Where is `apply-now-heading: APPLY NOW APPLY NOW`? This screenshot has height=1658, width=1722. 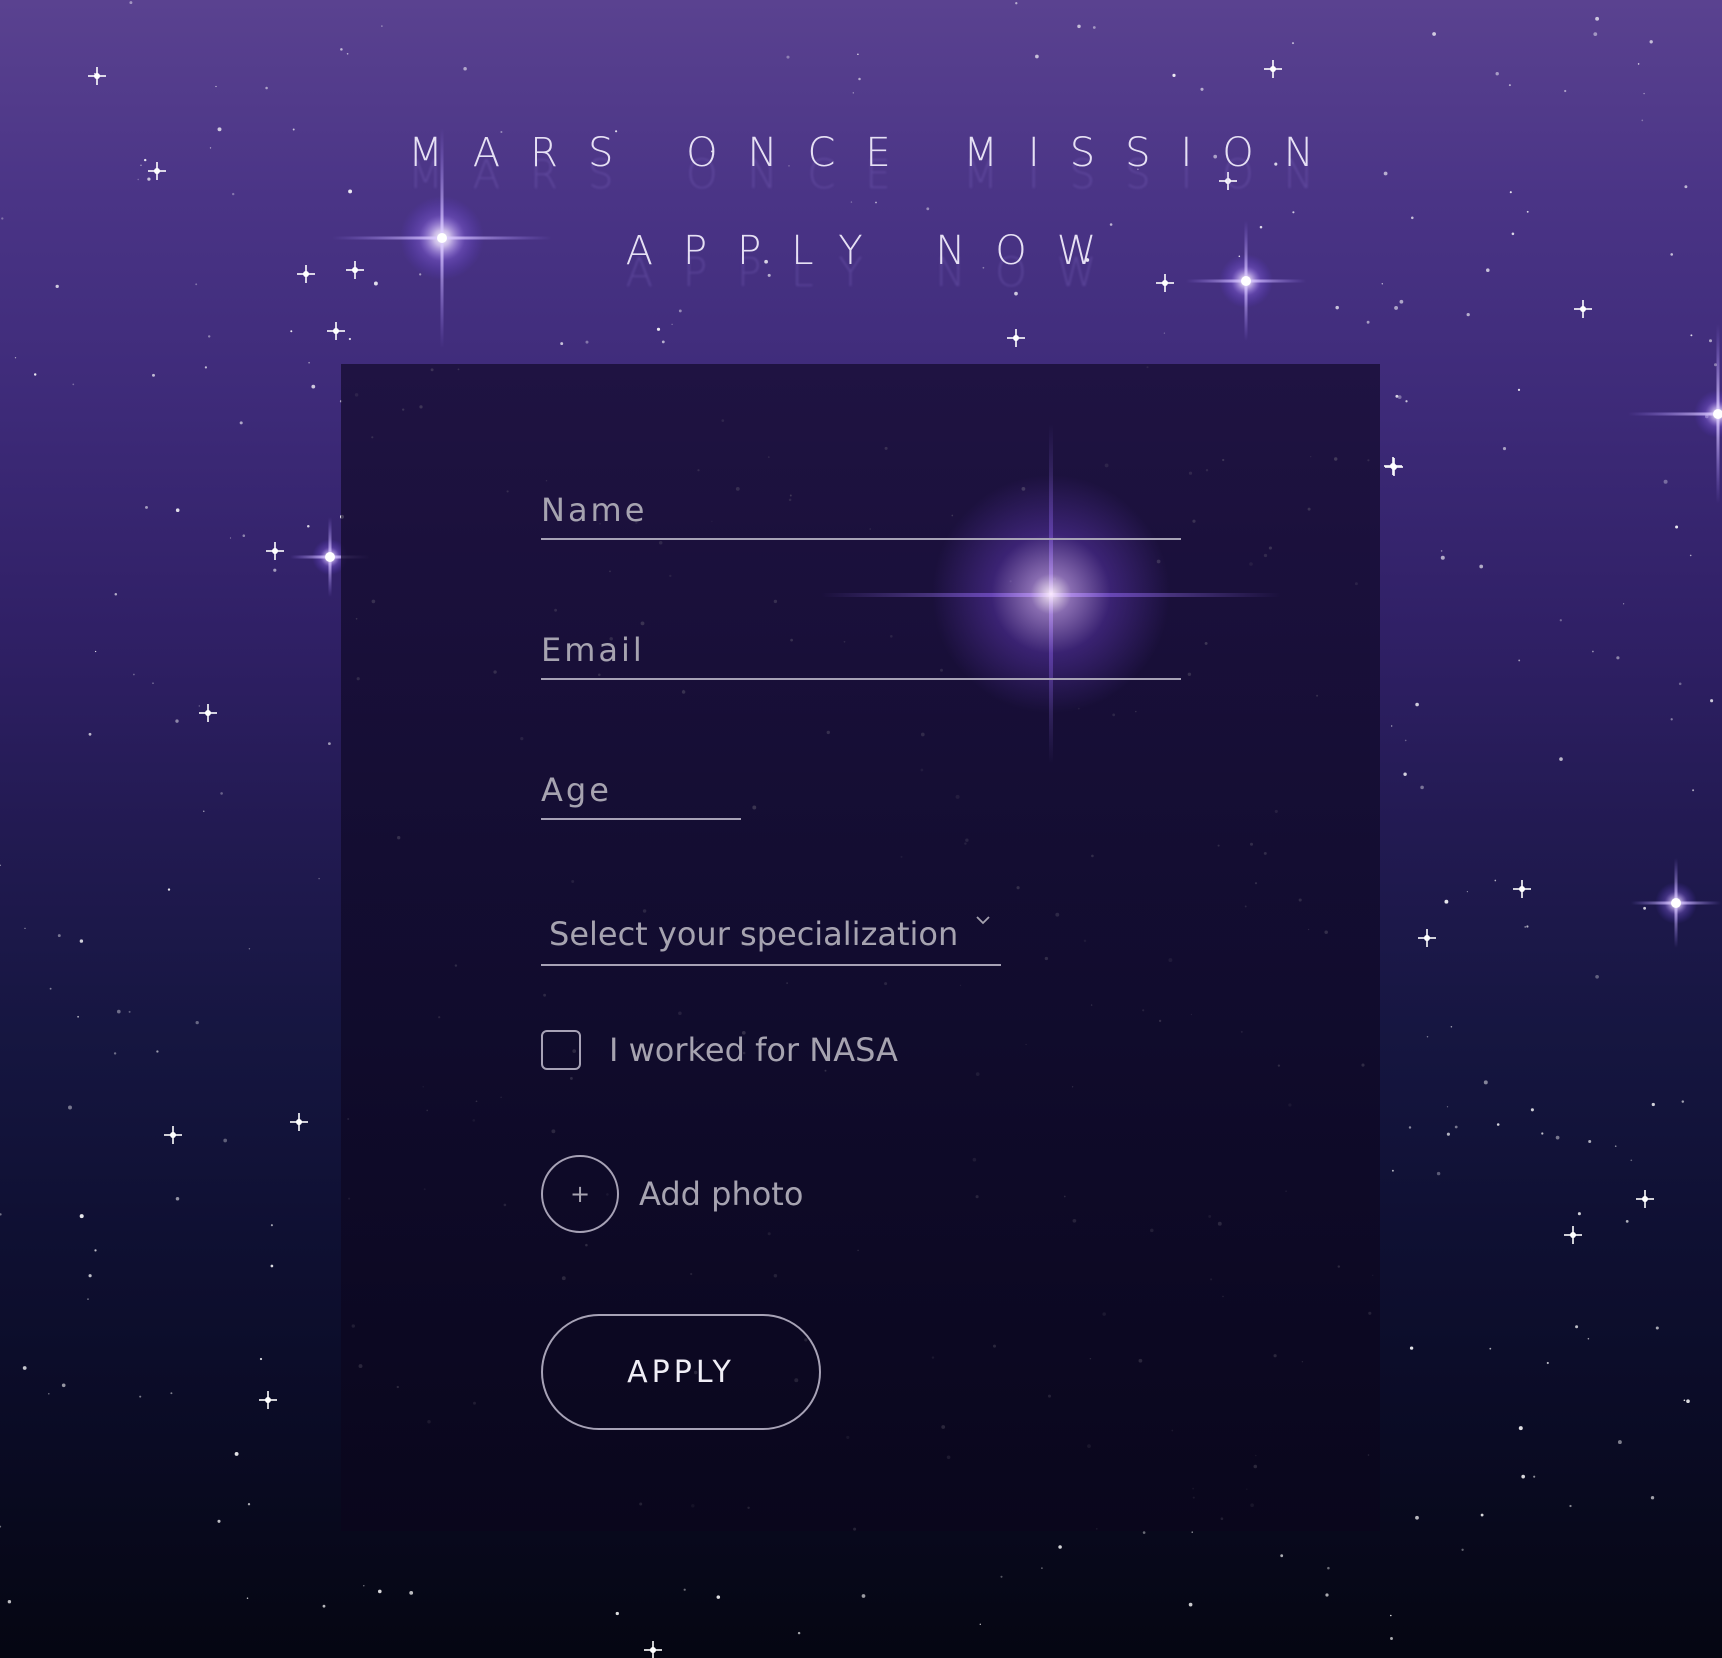
apply-now-heading: APPLY NOW APPLY NOW is located at coordinates (861, 262).